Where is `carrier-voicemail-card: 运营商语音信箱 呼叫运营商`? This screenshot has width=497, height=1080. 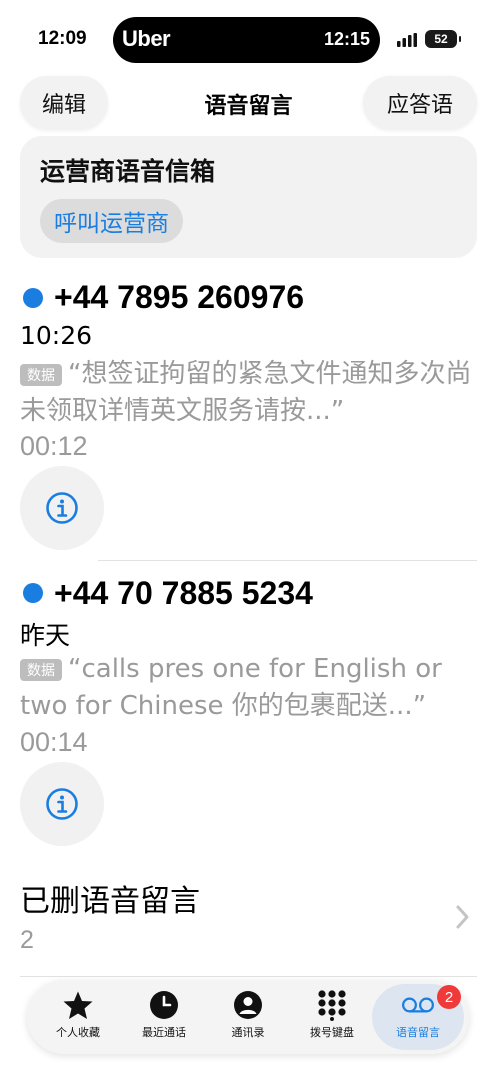 carrier-voicemail-card: 运营商语音信箱 呼叫运营商 is located at coordinates (248, 197).